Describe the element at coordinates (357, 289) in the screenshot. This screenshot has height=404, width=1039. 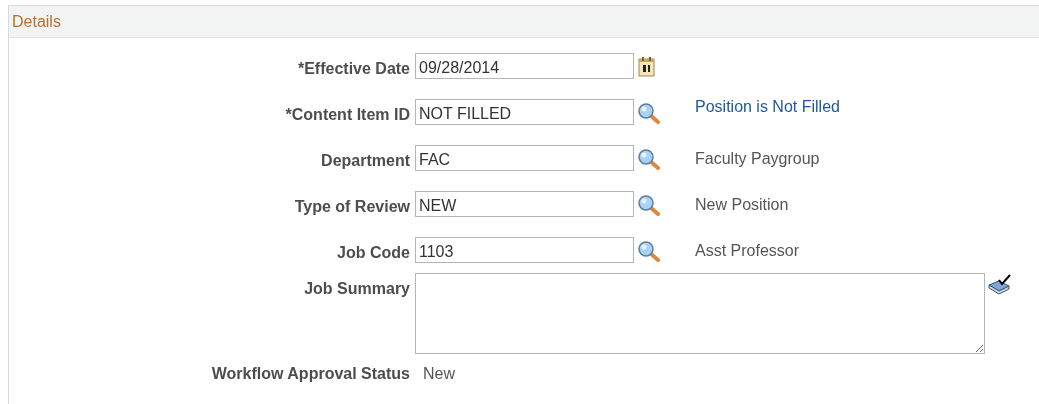
I see `field-label: Job Summary` at that location.